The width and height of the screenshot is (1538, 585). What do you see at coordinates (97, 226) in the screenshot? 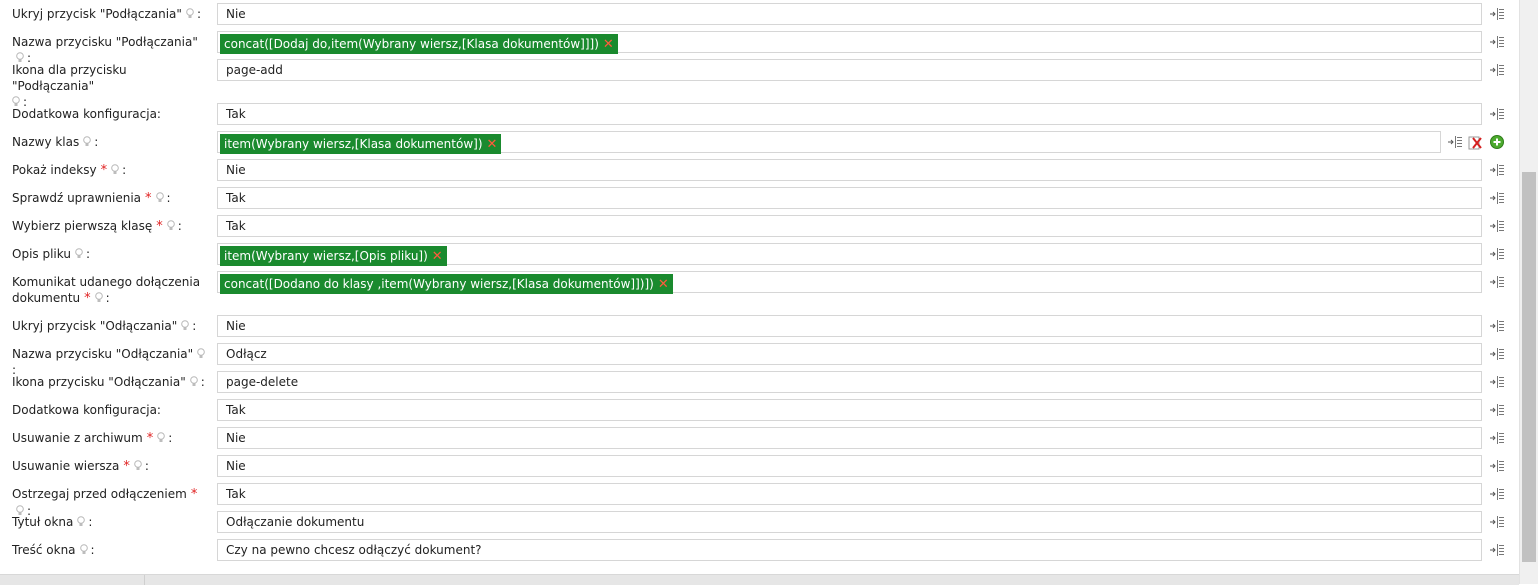
I see `field-label: Wybierz pierwszą klasę *:` at bounding box center [97, 226].